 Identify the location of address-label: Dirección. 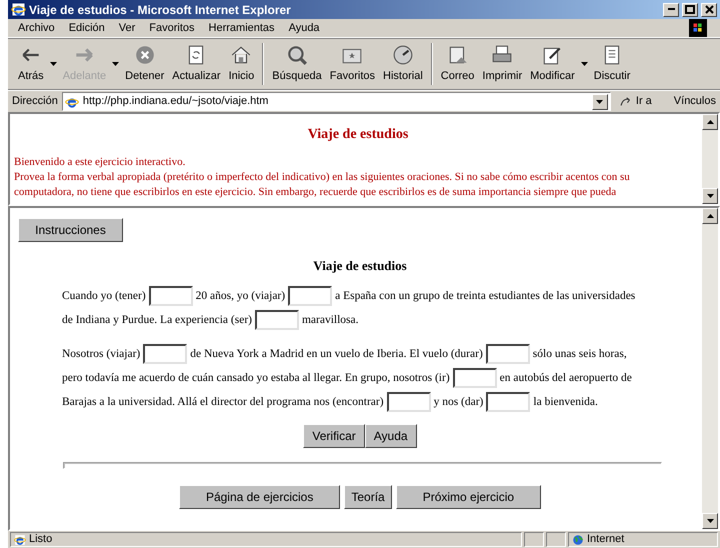
(35, 102).